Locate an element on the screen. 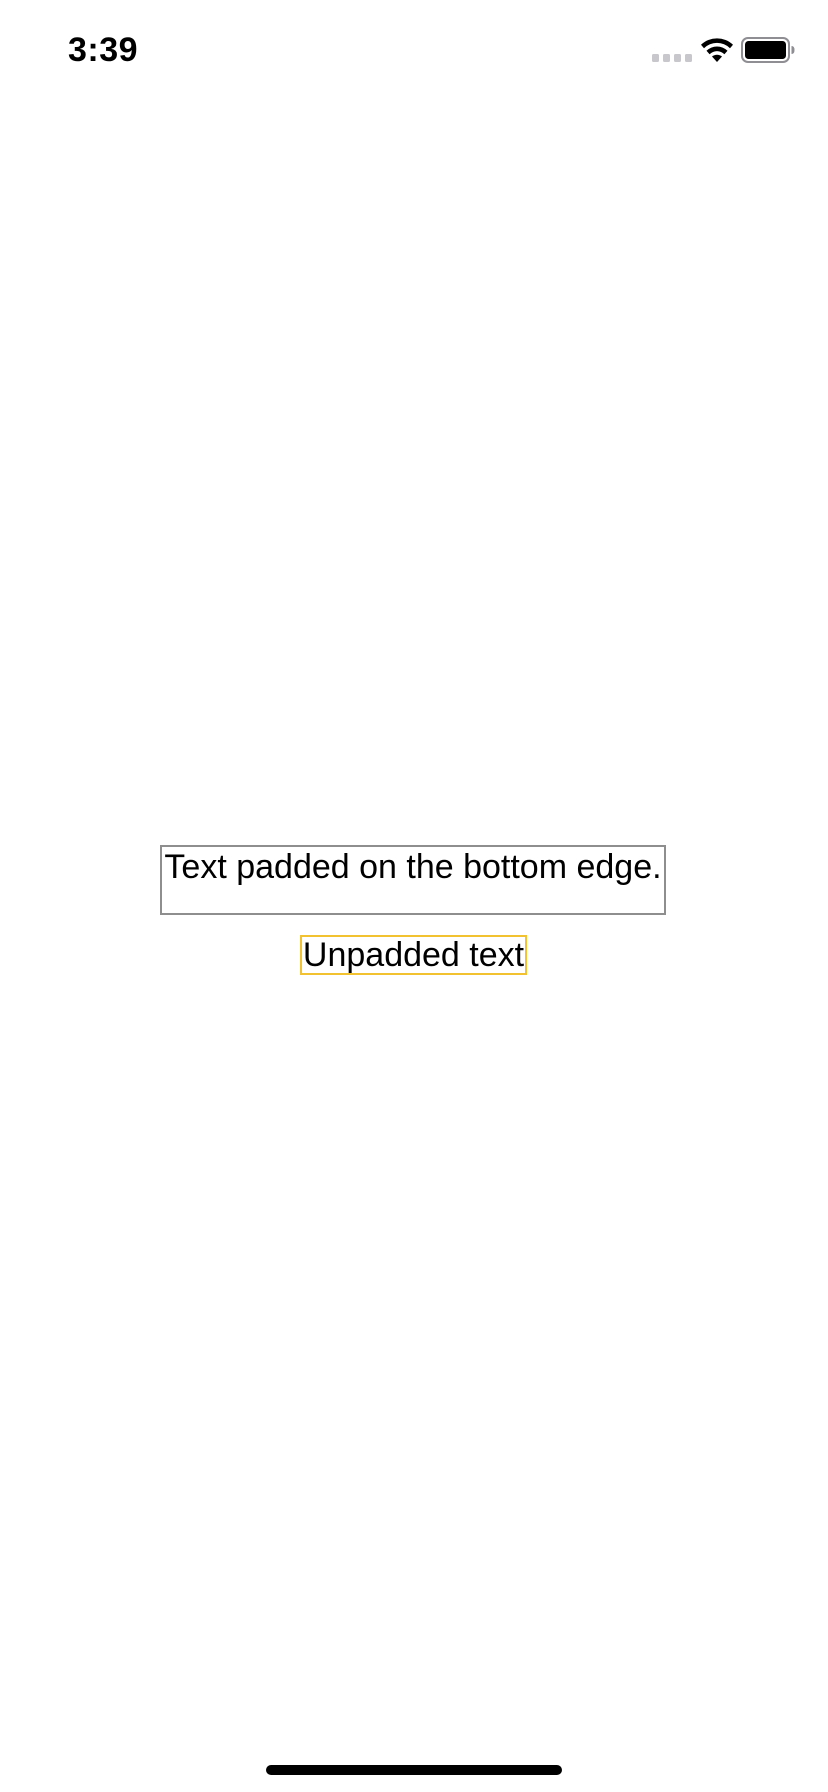  status-bar: 3:39 is located at coordinates (414, 50).